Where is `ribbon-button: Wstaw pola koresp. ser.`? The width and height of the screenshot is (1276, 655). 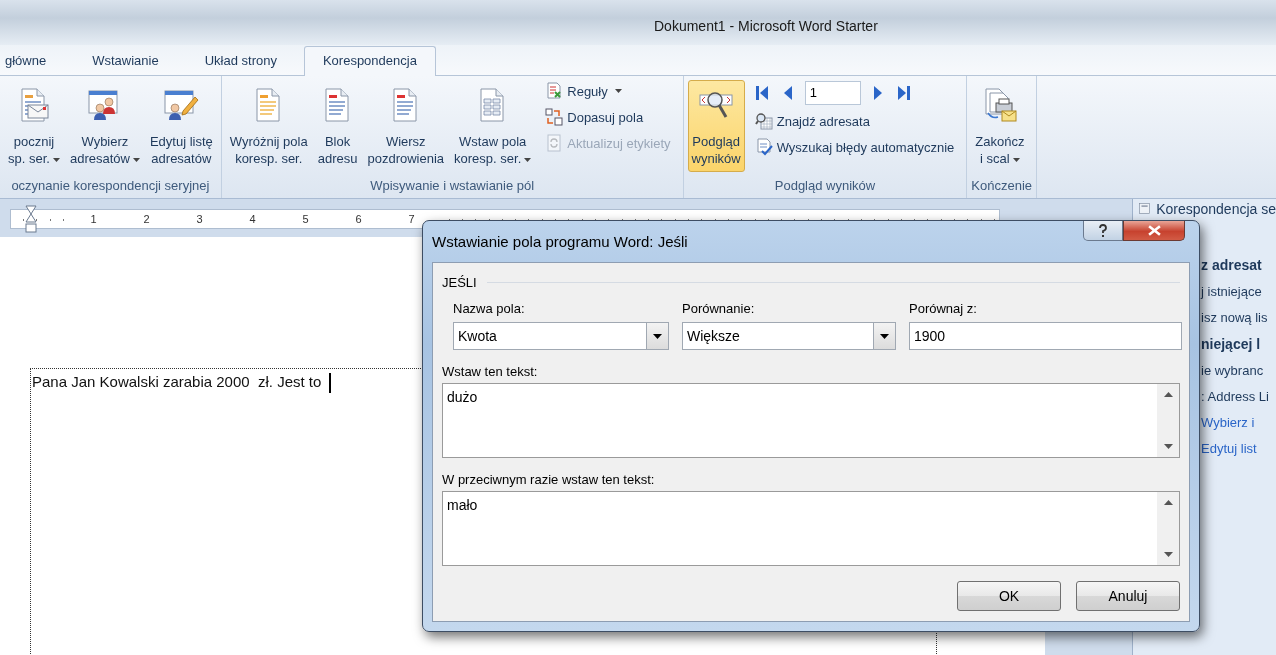
ribbon-button: Wstaw pola koresp. ser. is located at coordinates (493, 126).